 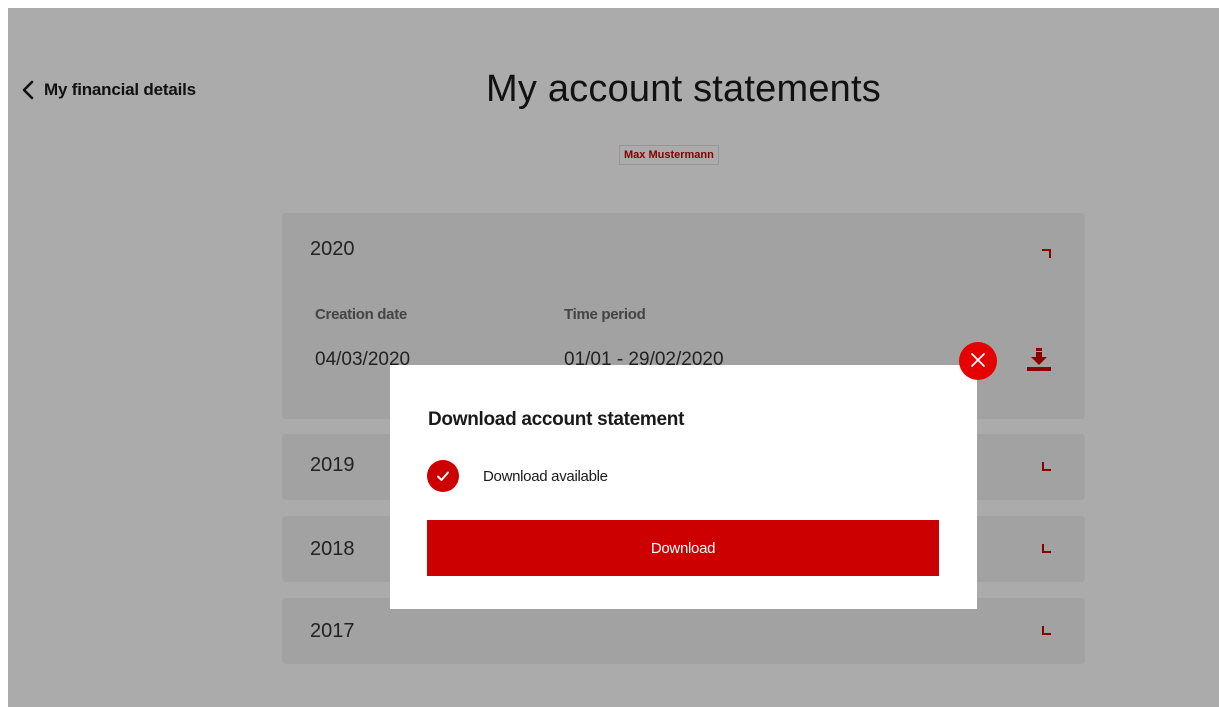 I want to click on check-circle-icon, so click(x=443, y=476).